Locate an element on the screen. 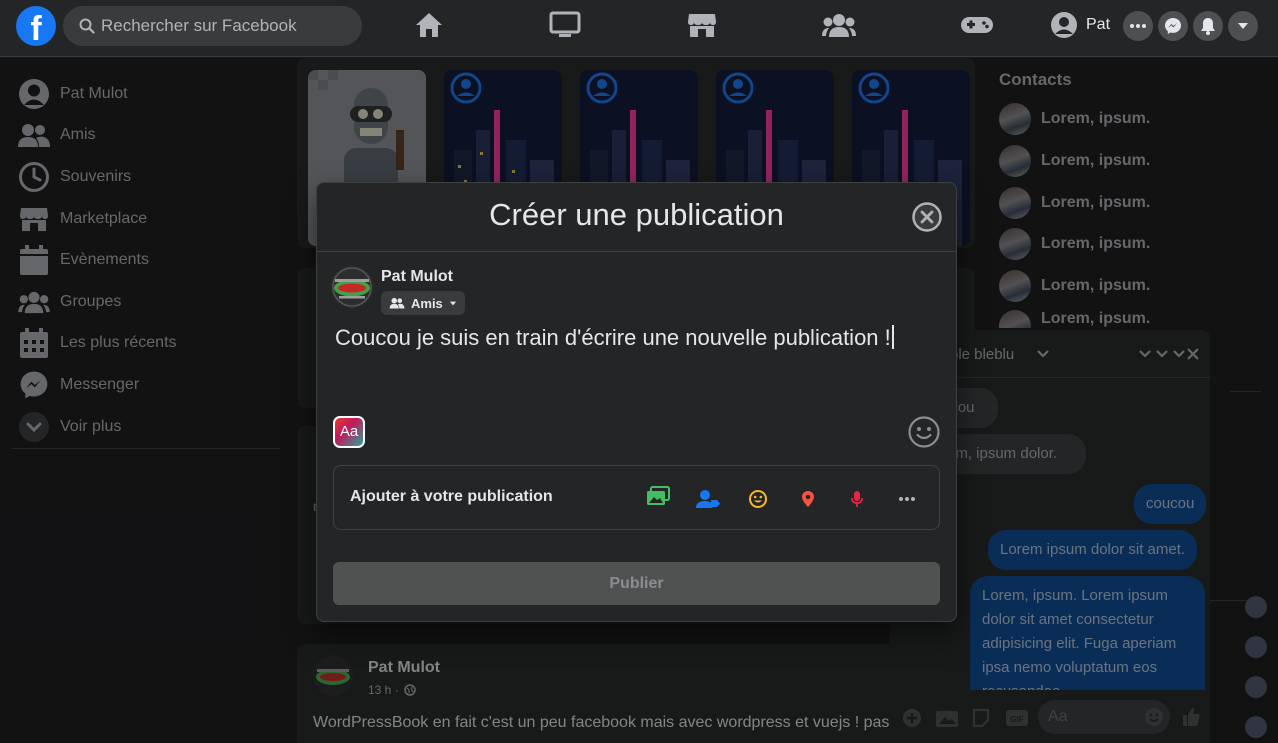 This screenshot has width=1278, height=743. audience-selector: Amis is located at coordinates (423, 303).